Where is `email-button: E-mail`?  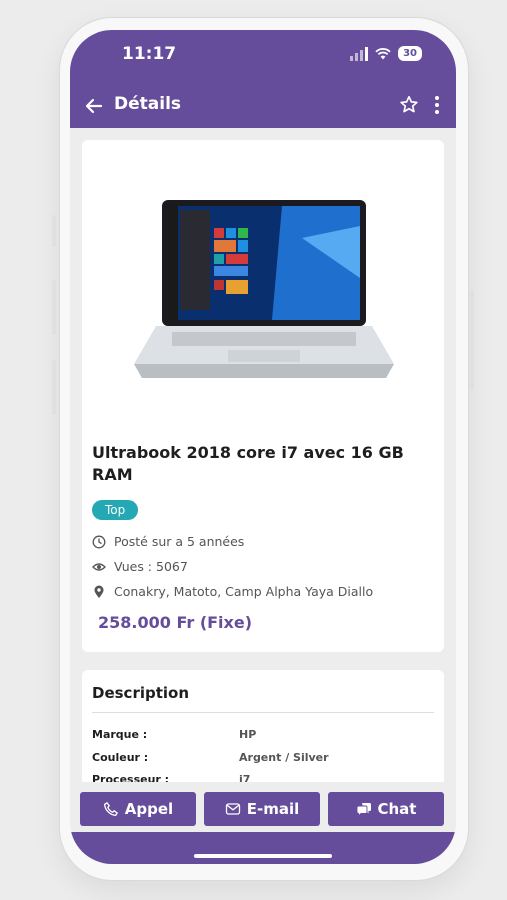 email-button: E-mail is located at coordinates (262, 809).